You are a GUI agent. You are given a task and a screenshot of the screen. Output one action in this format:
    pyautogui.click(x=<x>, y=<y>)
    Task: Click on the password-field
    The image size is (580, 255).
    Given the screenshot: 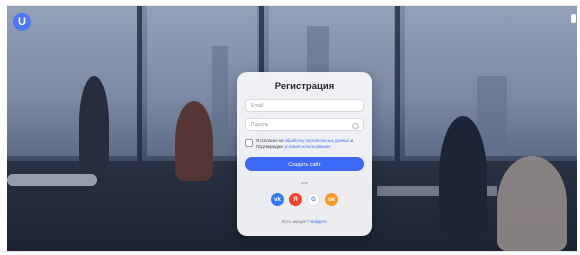 What is the action you would take?
    pyautogui.click(x=304, y=124)
    